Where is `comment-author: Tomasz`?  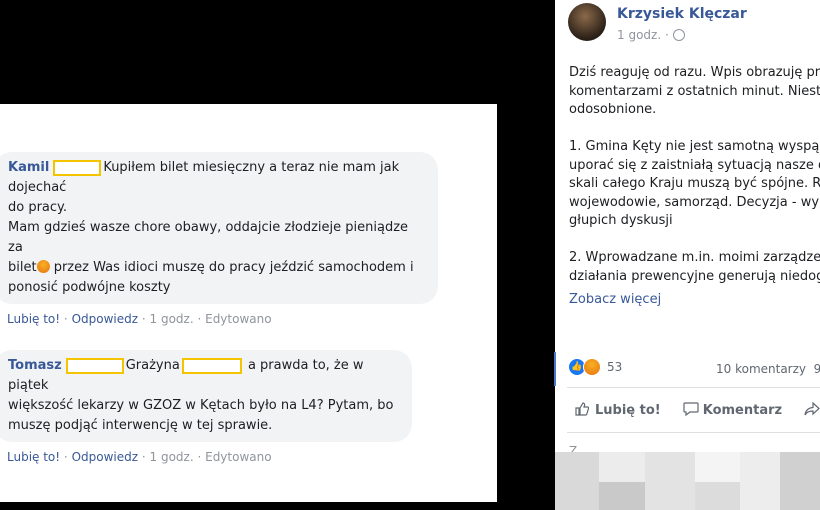
comment-author: Tomasz is located at coordinates (35, 365).